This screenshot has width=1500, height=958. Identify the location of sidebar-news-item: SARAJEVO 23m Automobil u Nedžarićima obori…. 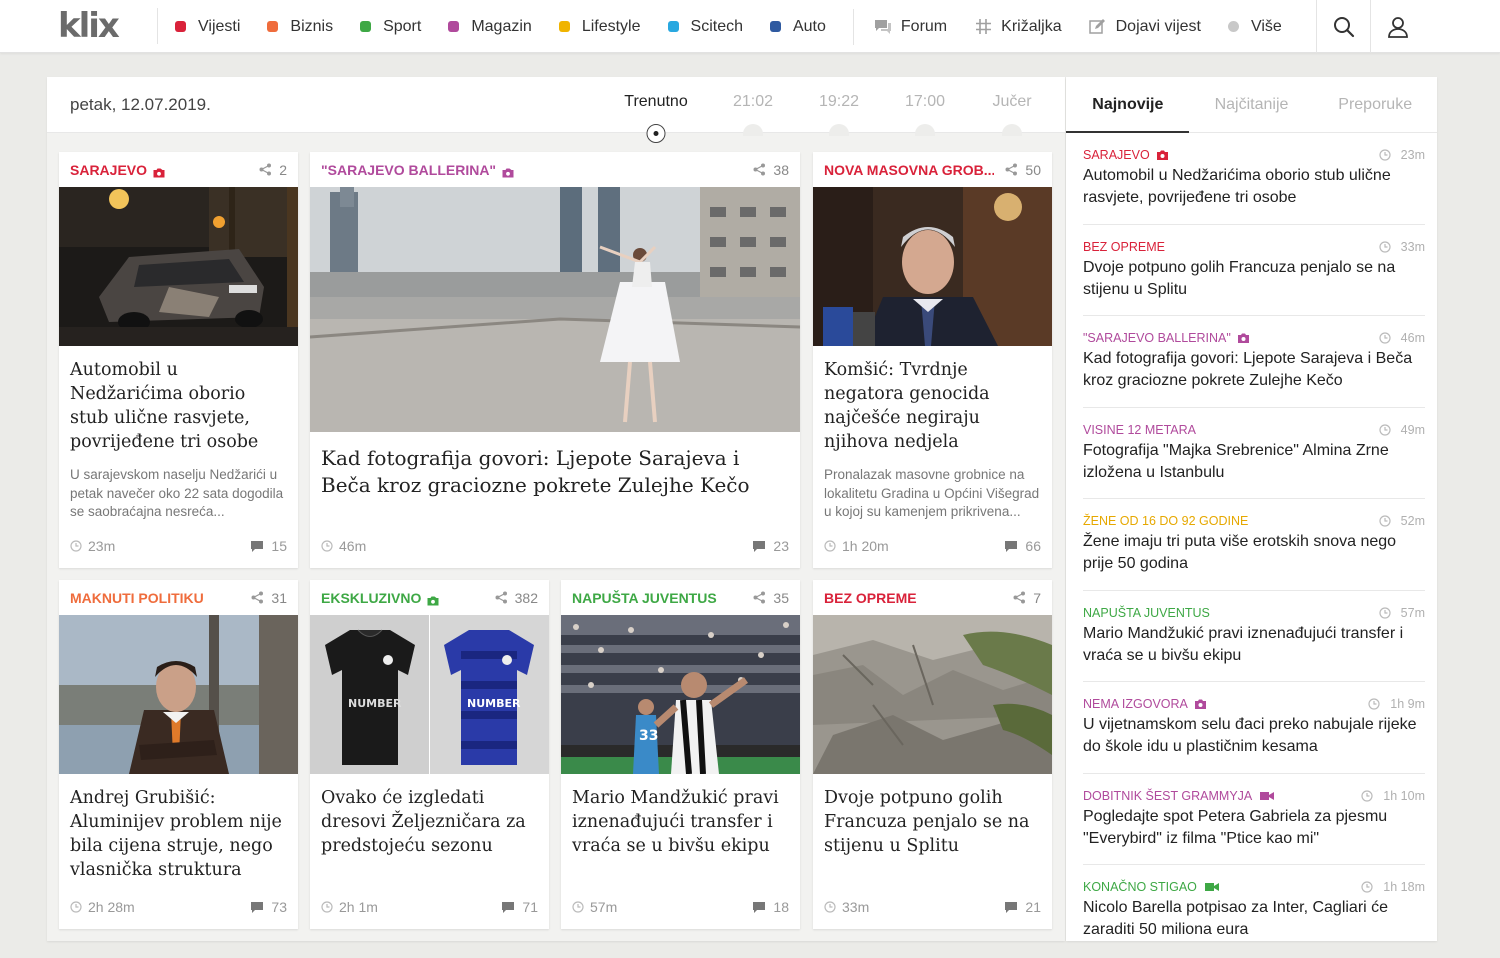
(1254, 179).